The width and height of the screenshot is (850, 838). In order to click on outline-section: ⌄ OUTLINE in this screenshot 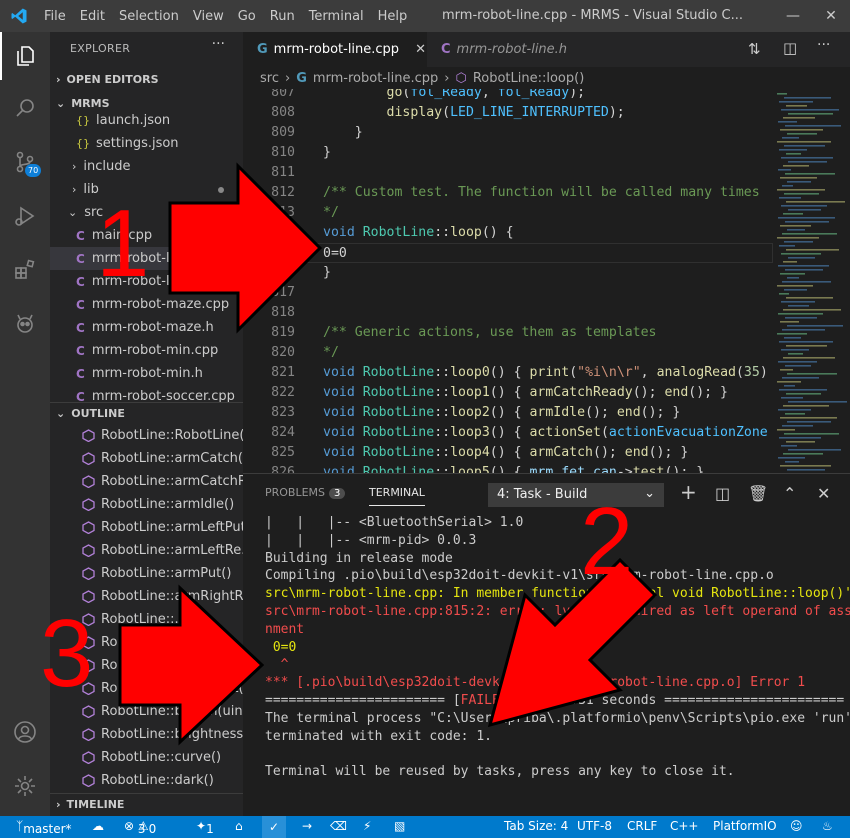, I will do `click(146, 413)`.